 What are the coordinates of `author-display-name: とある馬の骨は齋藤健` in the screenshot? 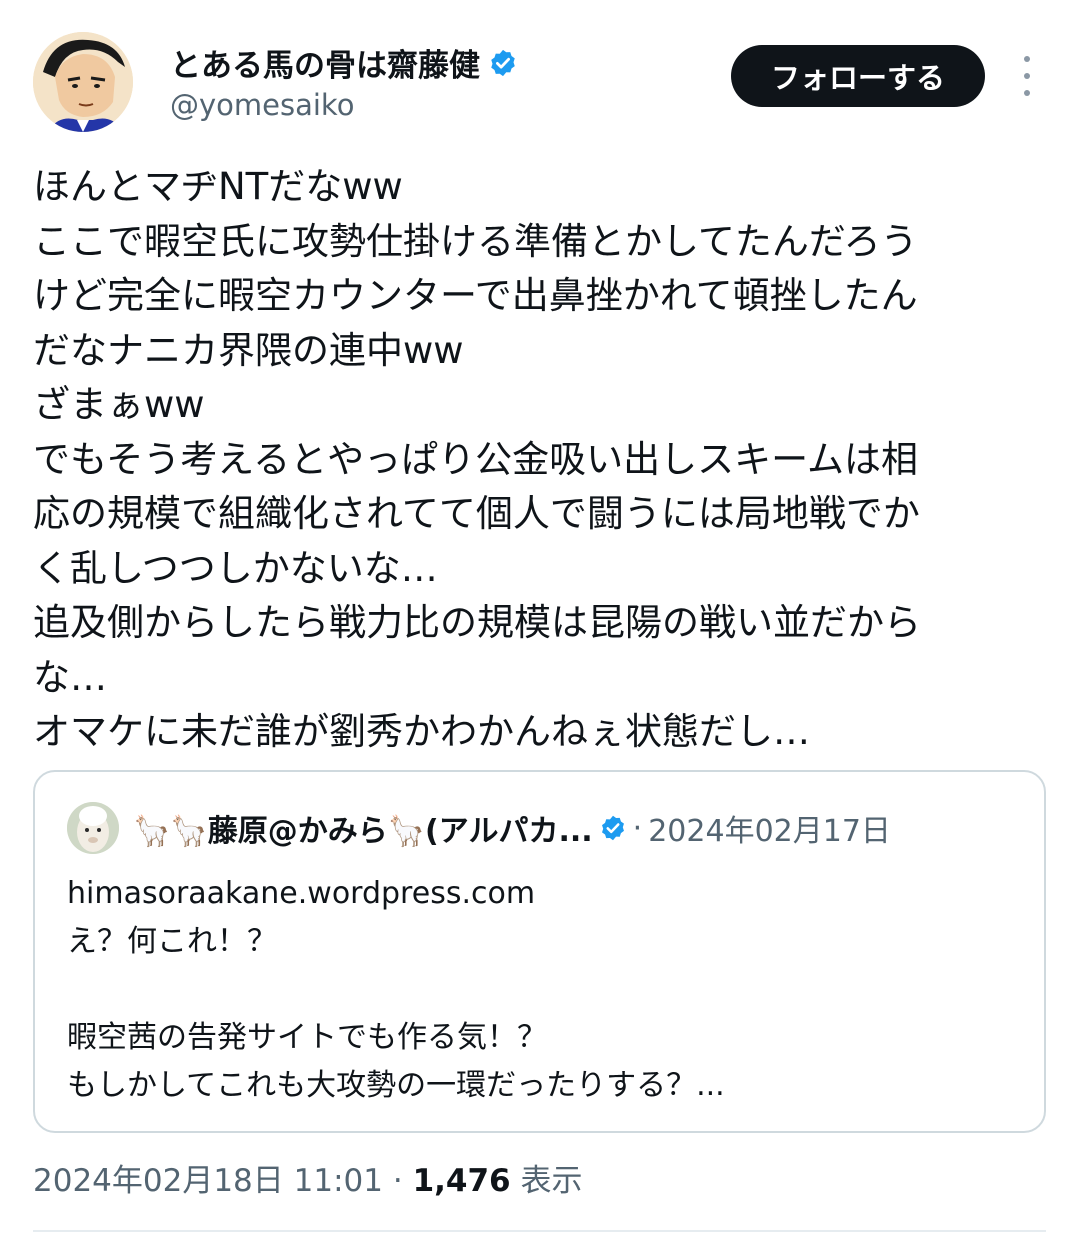 It's located at (325, 62).